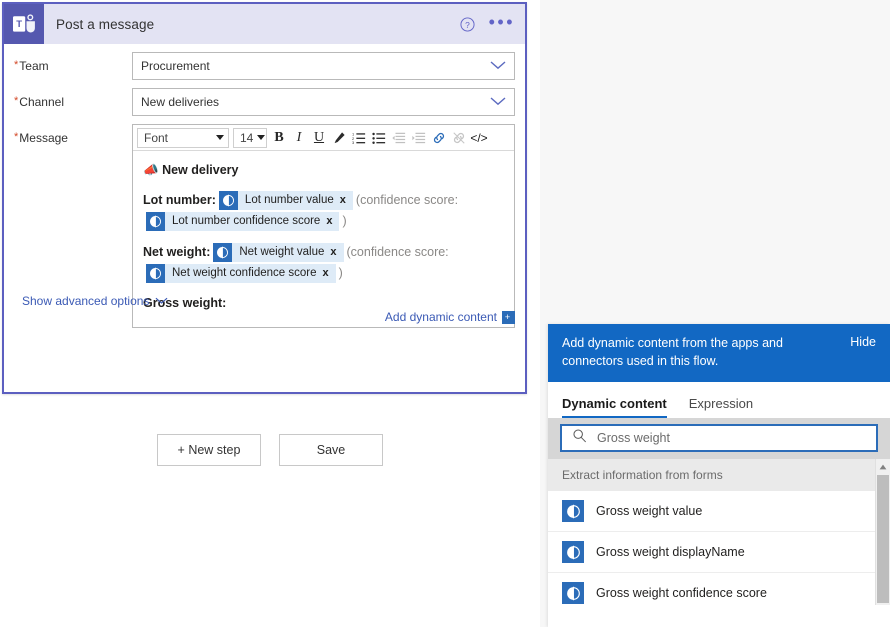  What do you see at coordinates (177, 251) in the screenshot?
I see `net-weight-label: Net weight:` at bounding box center [177, 251].